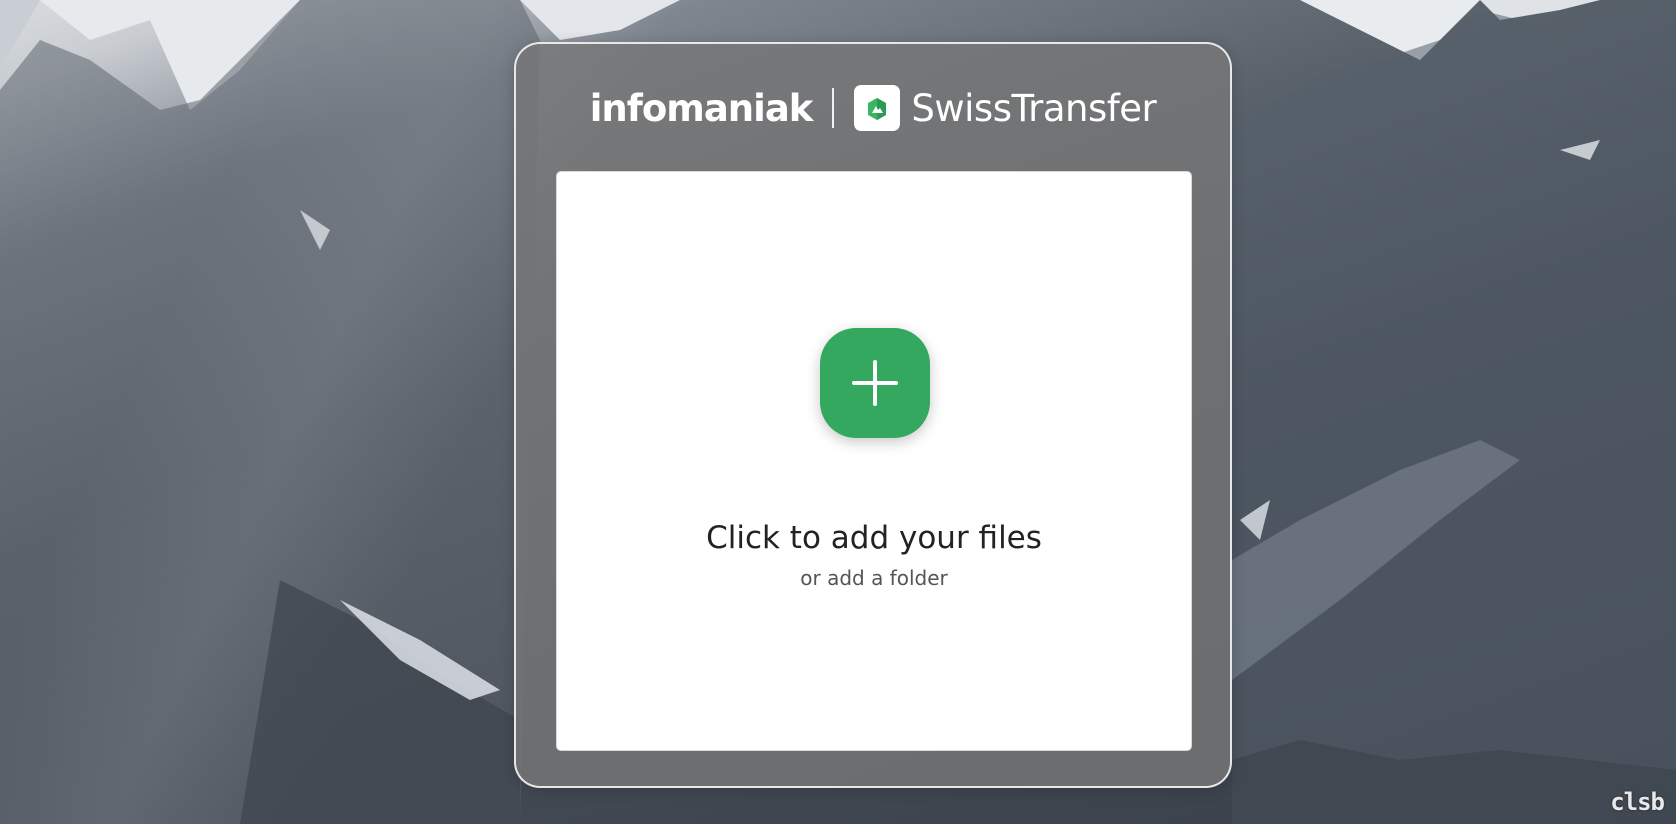  Describe the element at coordinates (877, 108) in the screenshot. I see `swisstransfer-logo-icon` at that location.